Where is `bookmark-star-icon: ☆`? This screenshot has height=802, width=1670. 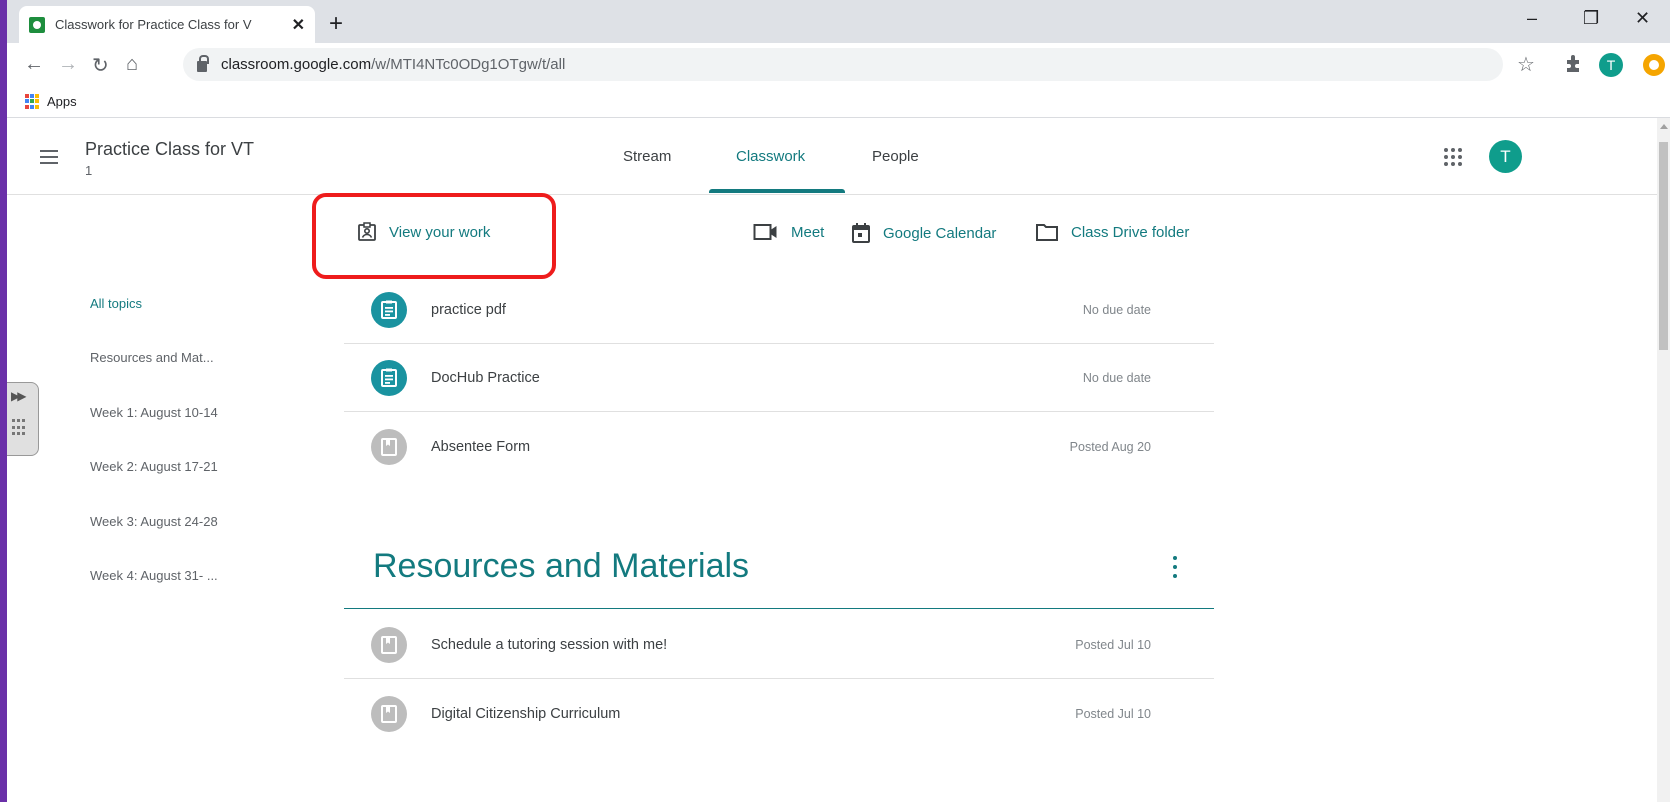
bookmark-star-icon: ☆ is located at coordinates (1526, 64).